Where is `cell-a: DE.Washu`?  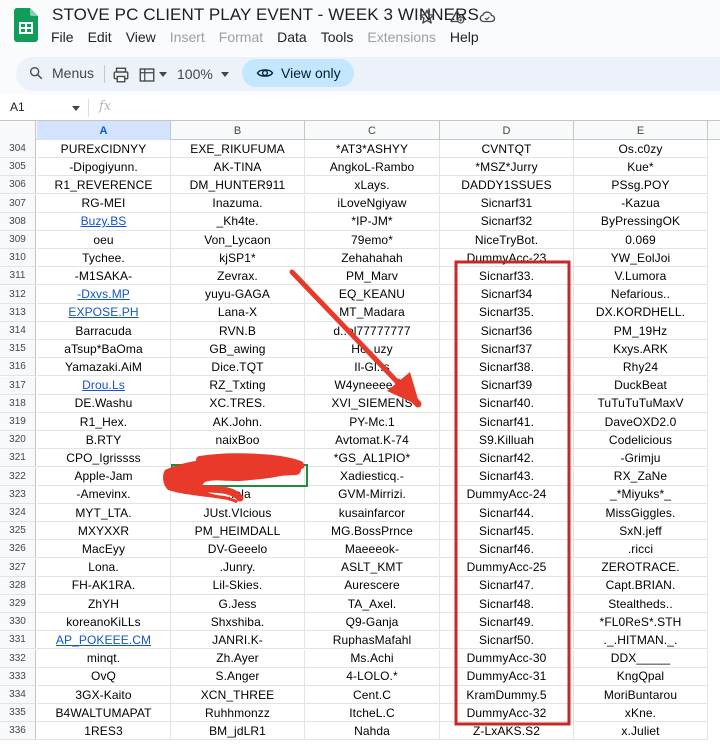
cell-a: DE.Washu is located at coordinates (104, 403).